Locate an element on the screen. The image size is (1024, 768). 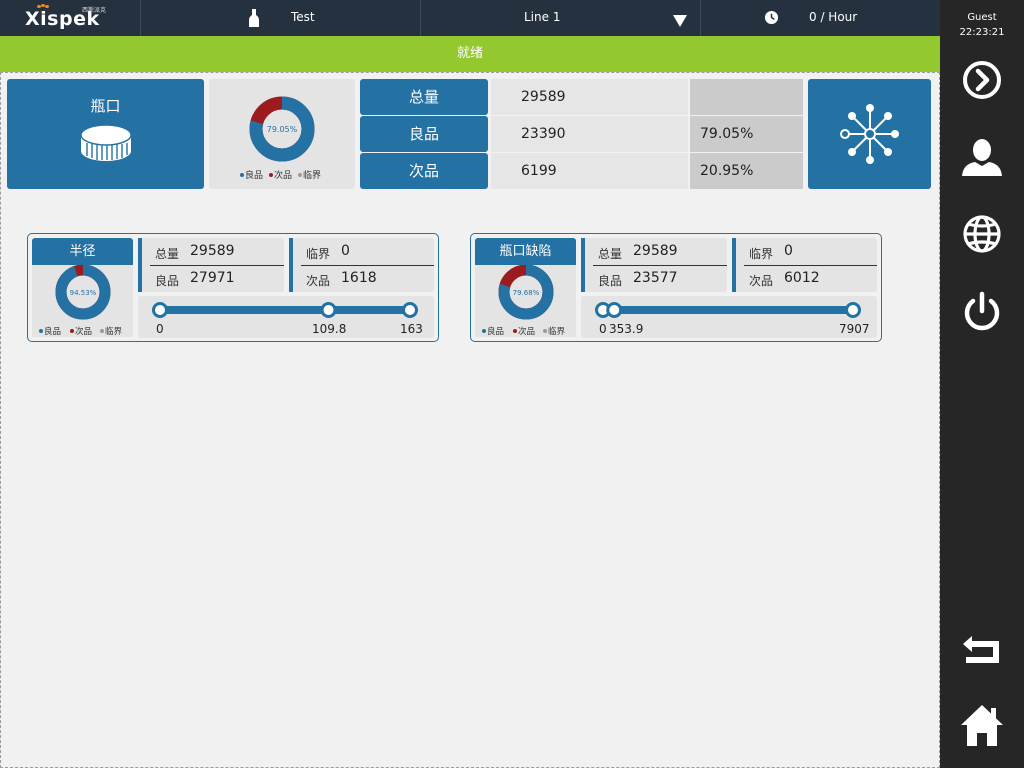
top-bar: Xispek 西斯派克 Test Line 1 0 / Hour is located at coordinates (470, 18).